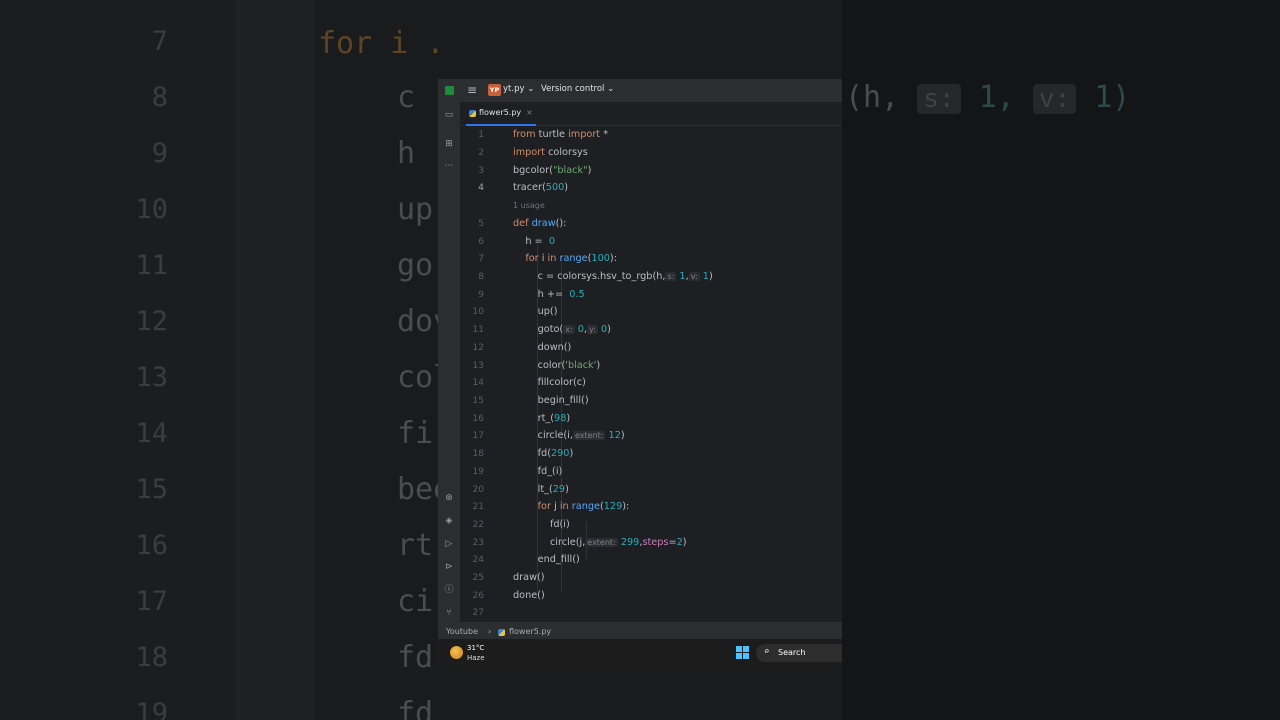 This screenshot has width=1280, height=720. I want to click on code-line-8: c = colorsys.hsv_to_rgb(h, s: 1, v: 1), so click(613, 277).